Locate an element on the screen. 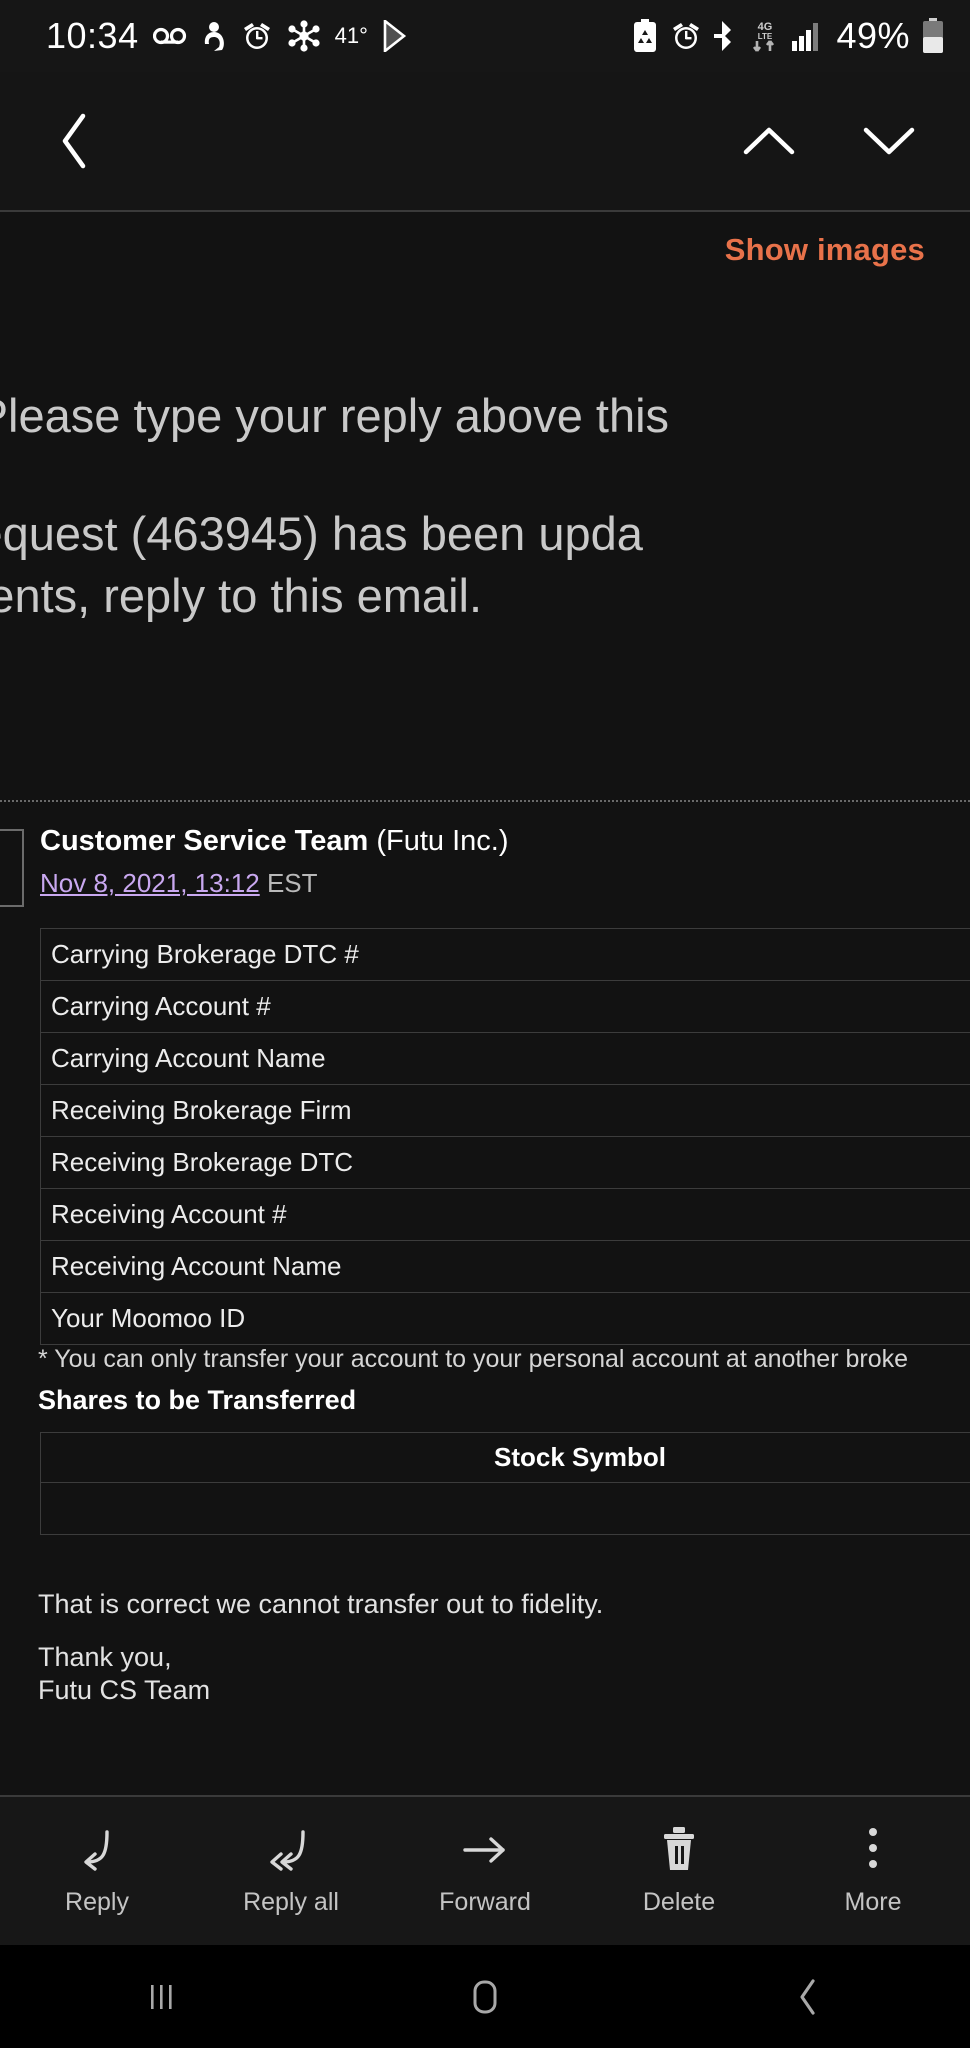 The width and height of the screenshot is (970, 2048). play-store-icon is located at coordinates (395, 36).